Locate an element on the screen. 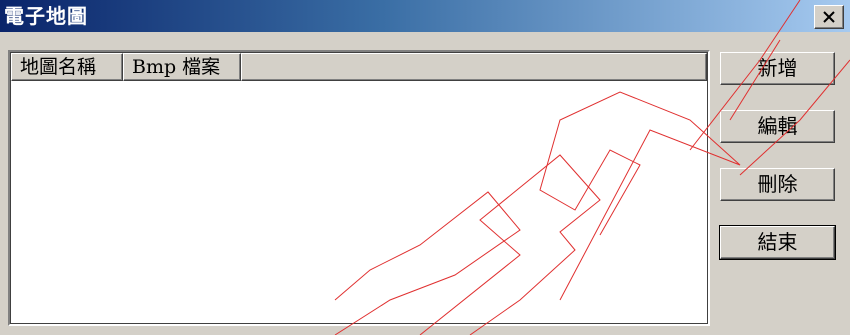 The width and height of the screenshot is (850, 335). column-header-map-name: 地圖名稱 is located at coordinates (67, 67).